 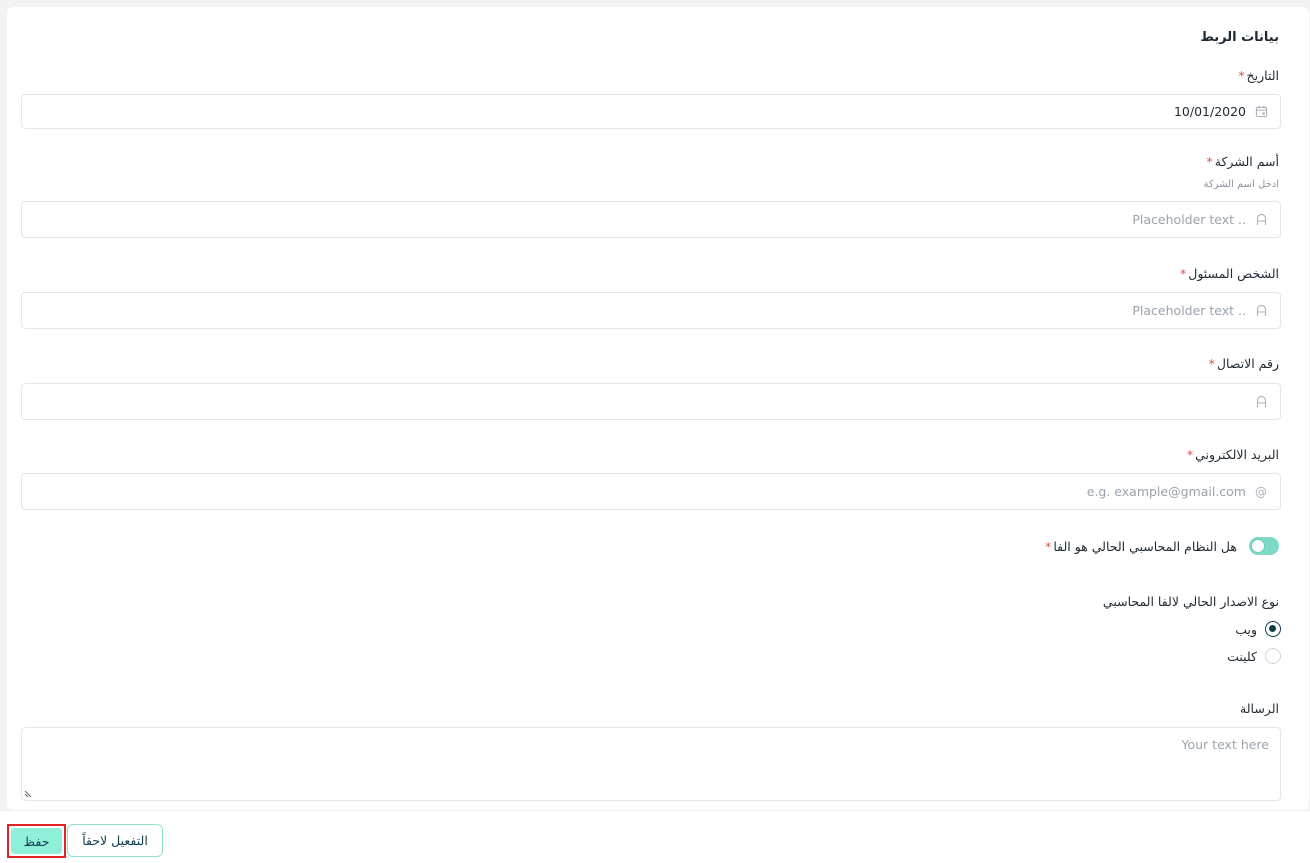 I want to click on person-label: الشخص المسئول*, so click(x=1229, y=273).